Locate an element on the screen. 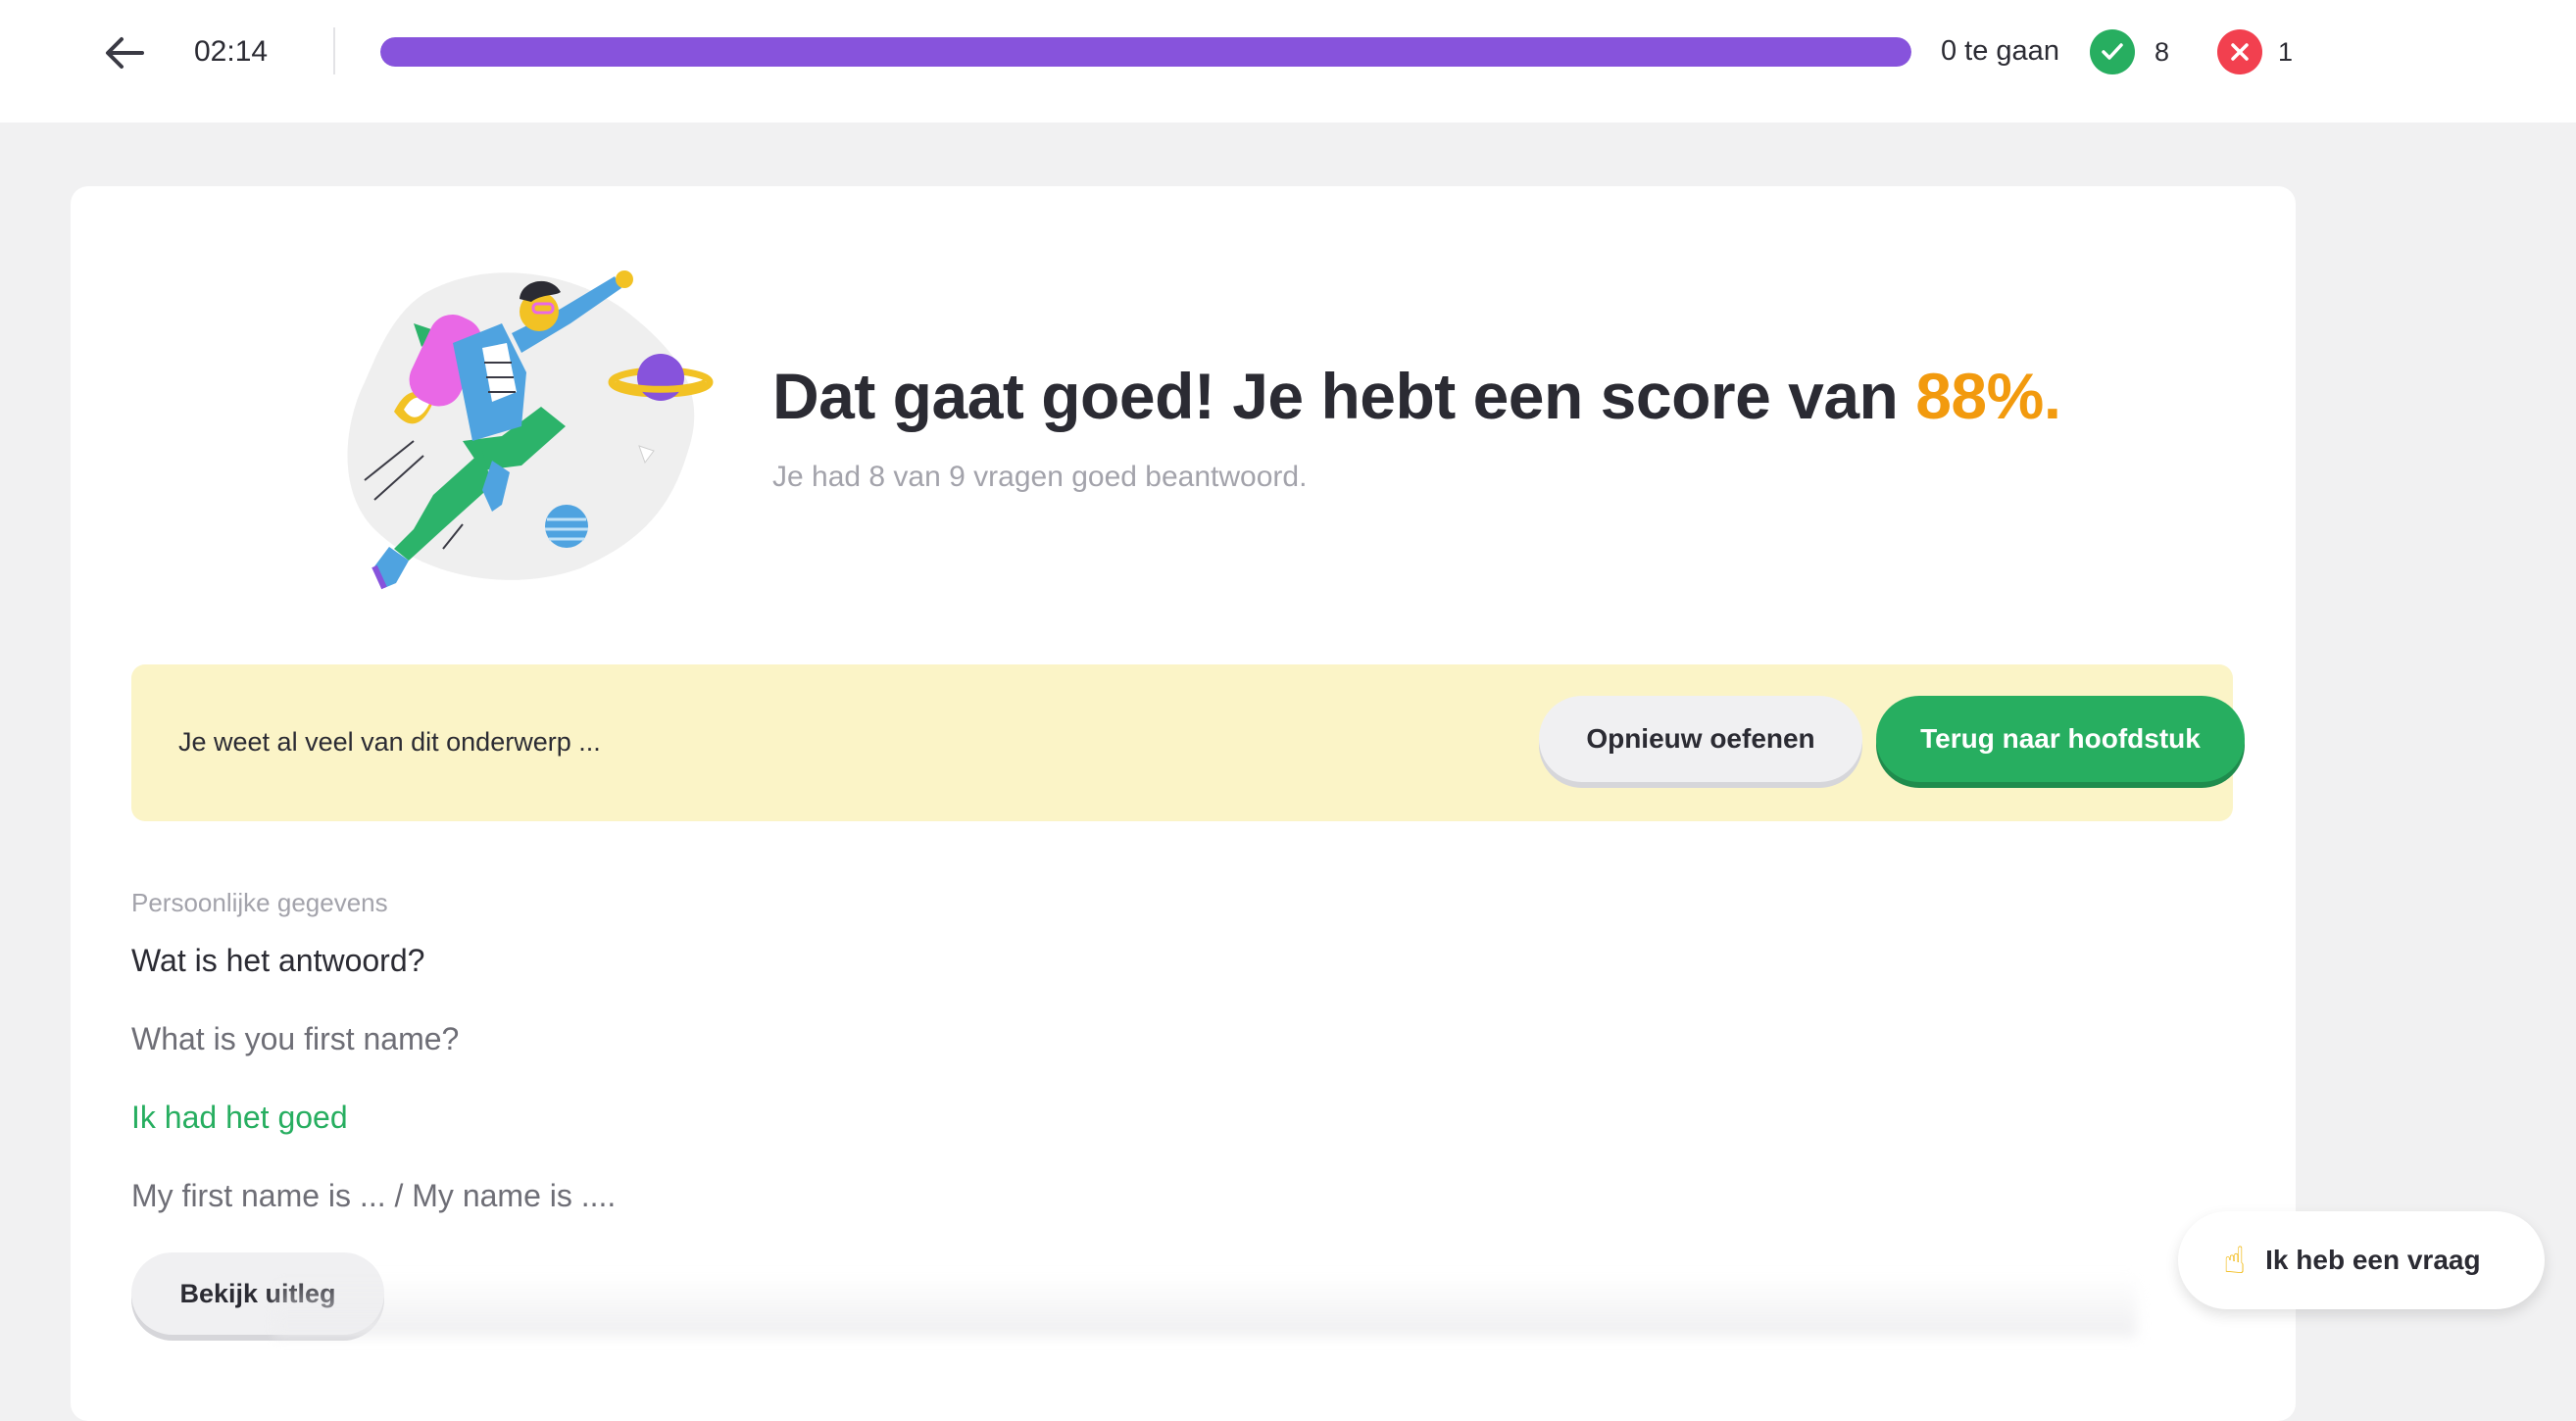  arrow-left-icon is located at coordinates (125, 53).